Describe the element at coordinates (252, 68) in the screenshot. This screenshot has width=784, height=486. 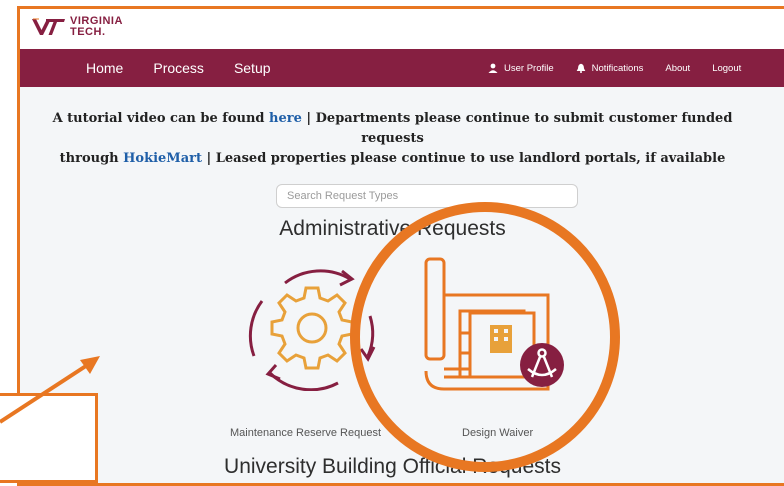
I see `nav-setup: Setup` at that location.